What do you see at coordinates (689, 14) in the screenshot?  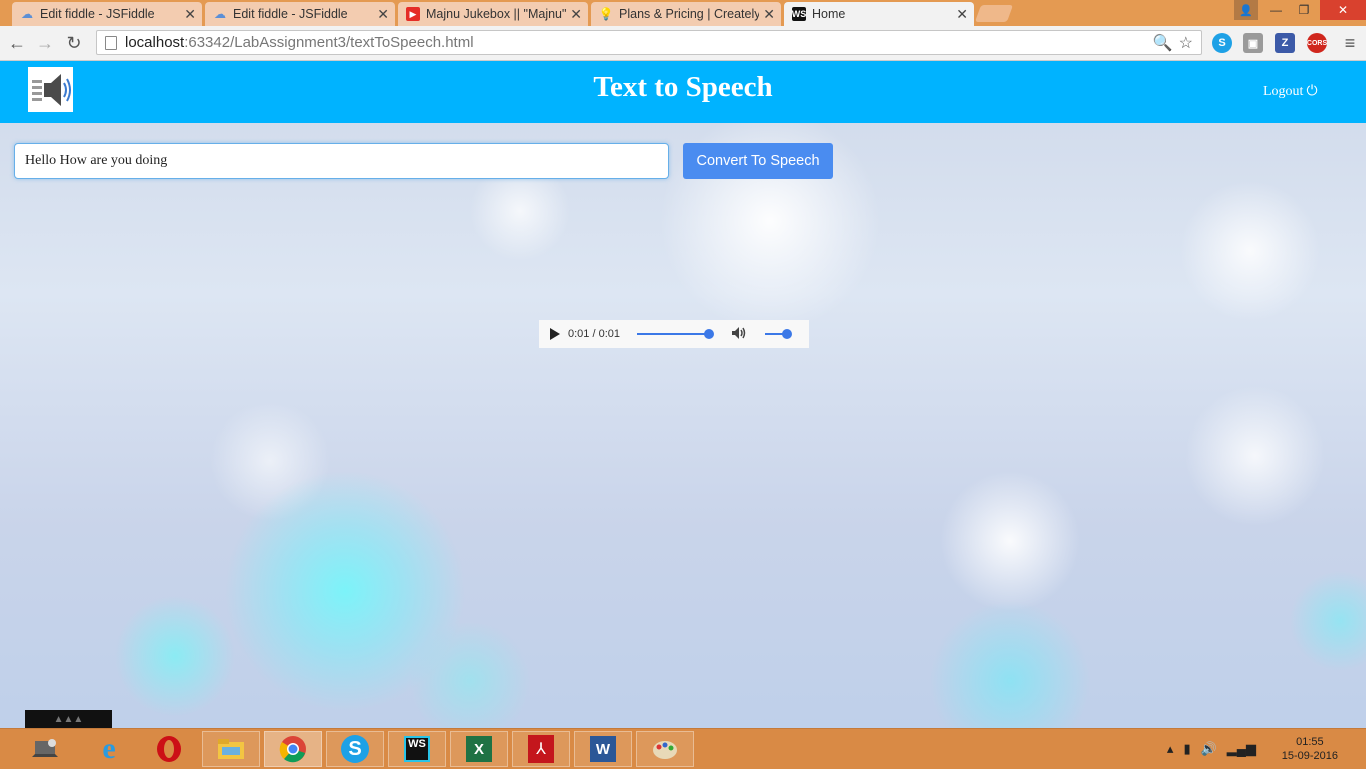 I see `tab-title: Plans & Pricing | Creately` at bounding box center [689, 14].